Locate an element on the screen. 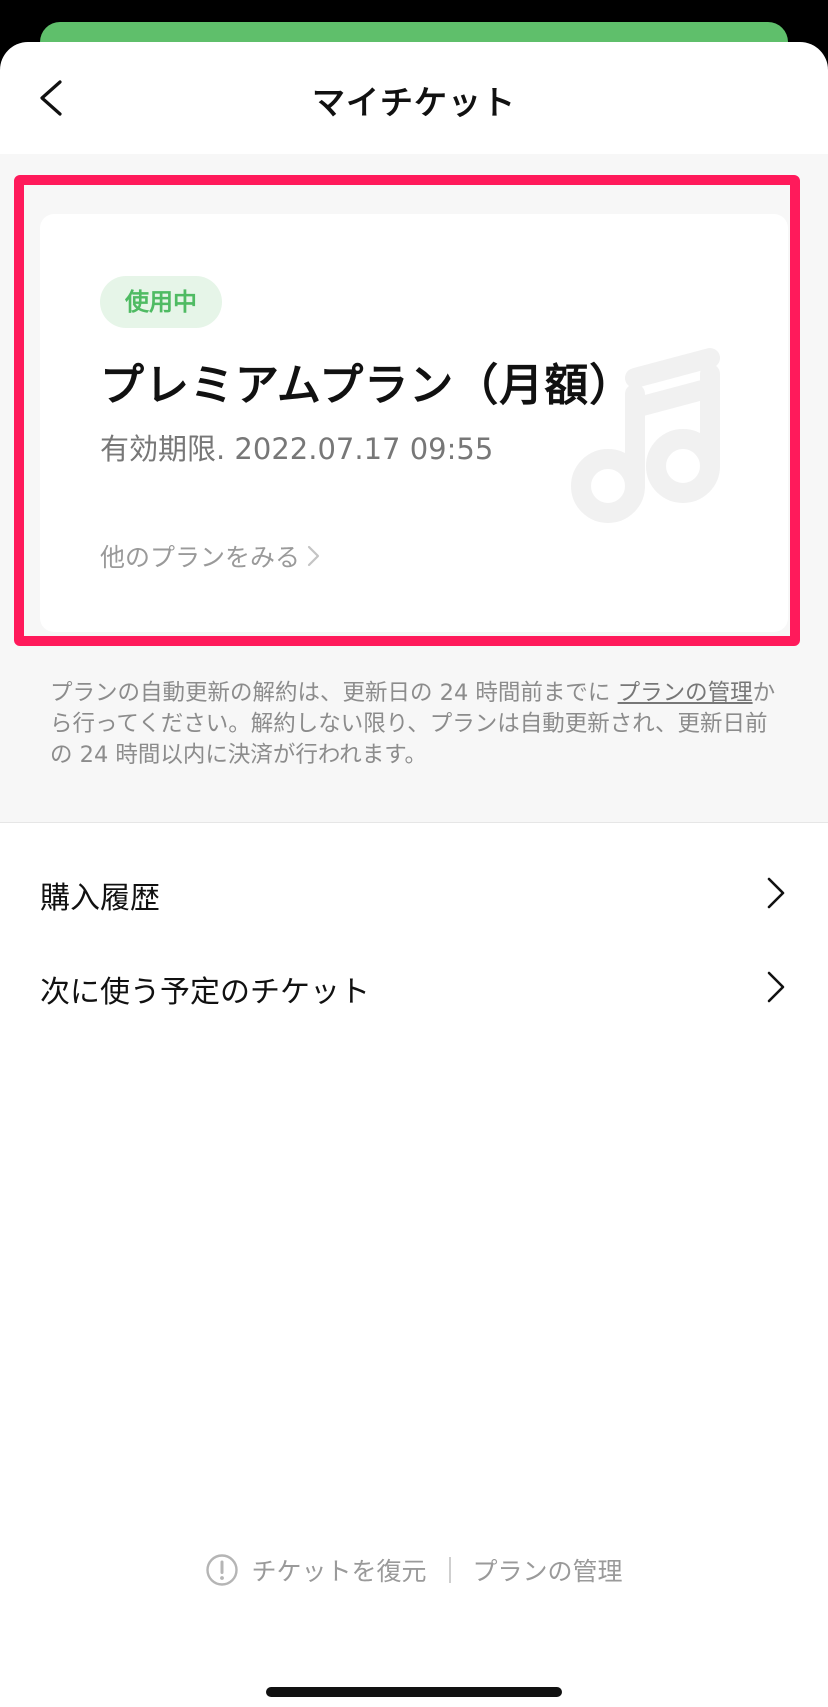 This screenshot has width=828, height=1707. footer-divider is located at coordinates (449, 1570).